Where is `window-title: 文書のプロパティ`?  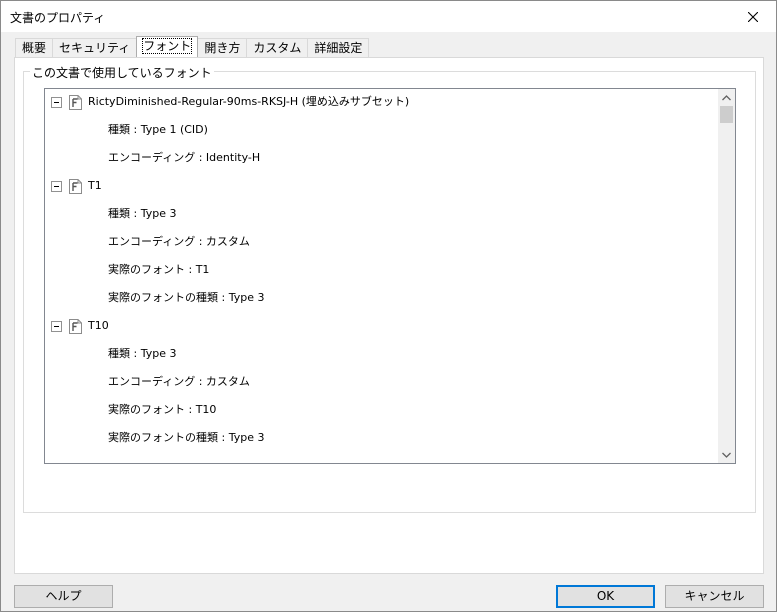
window-title: 文書のプロパティ is located at coordinates (58, 18).